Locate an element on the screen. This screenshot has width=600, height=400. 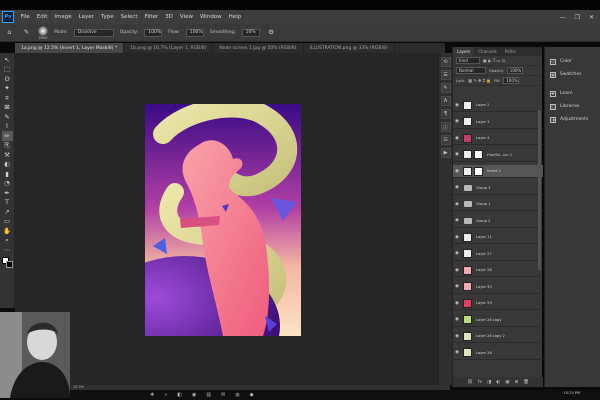
menu-select: Select is located at coordinates (129, 17).